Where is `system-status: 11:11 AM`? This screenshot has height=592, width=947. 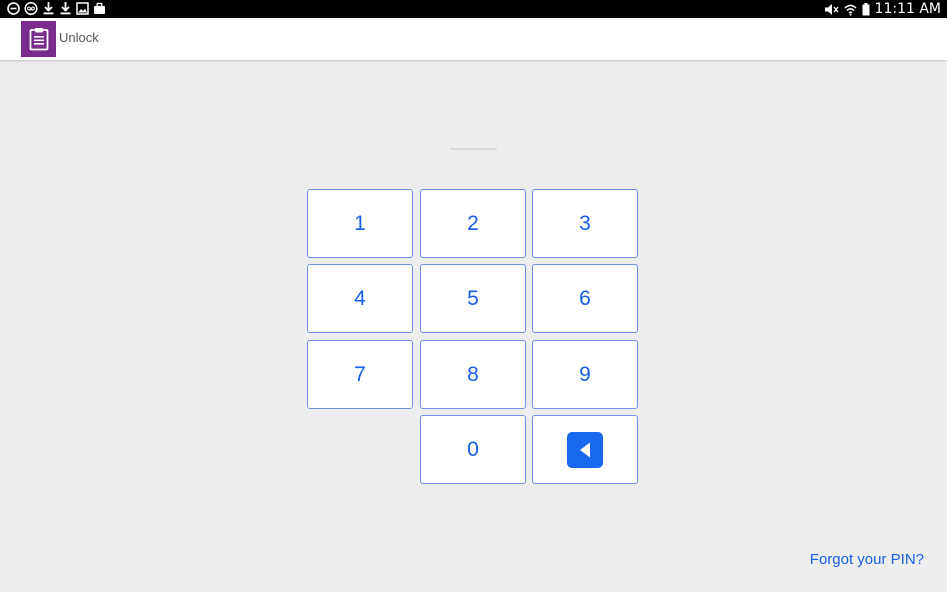
system-status: 11:11 AM is located at coordinates (882, 9).